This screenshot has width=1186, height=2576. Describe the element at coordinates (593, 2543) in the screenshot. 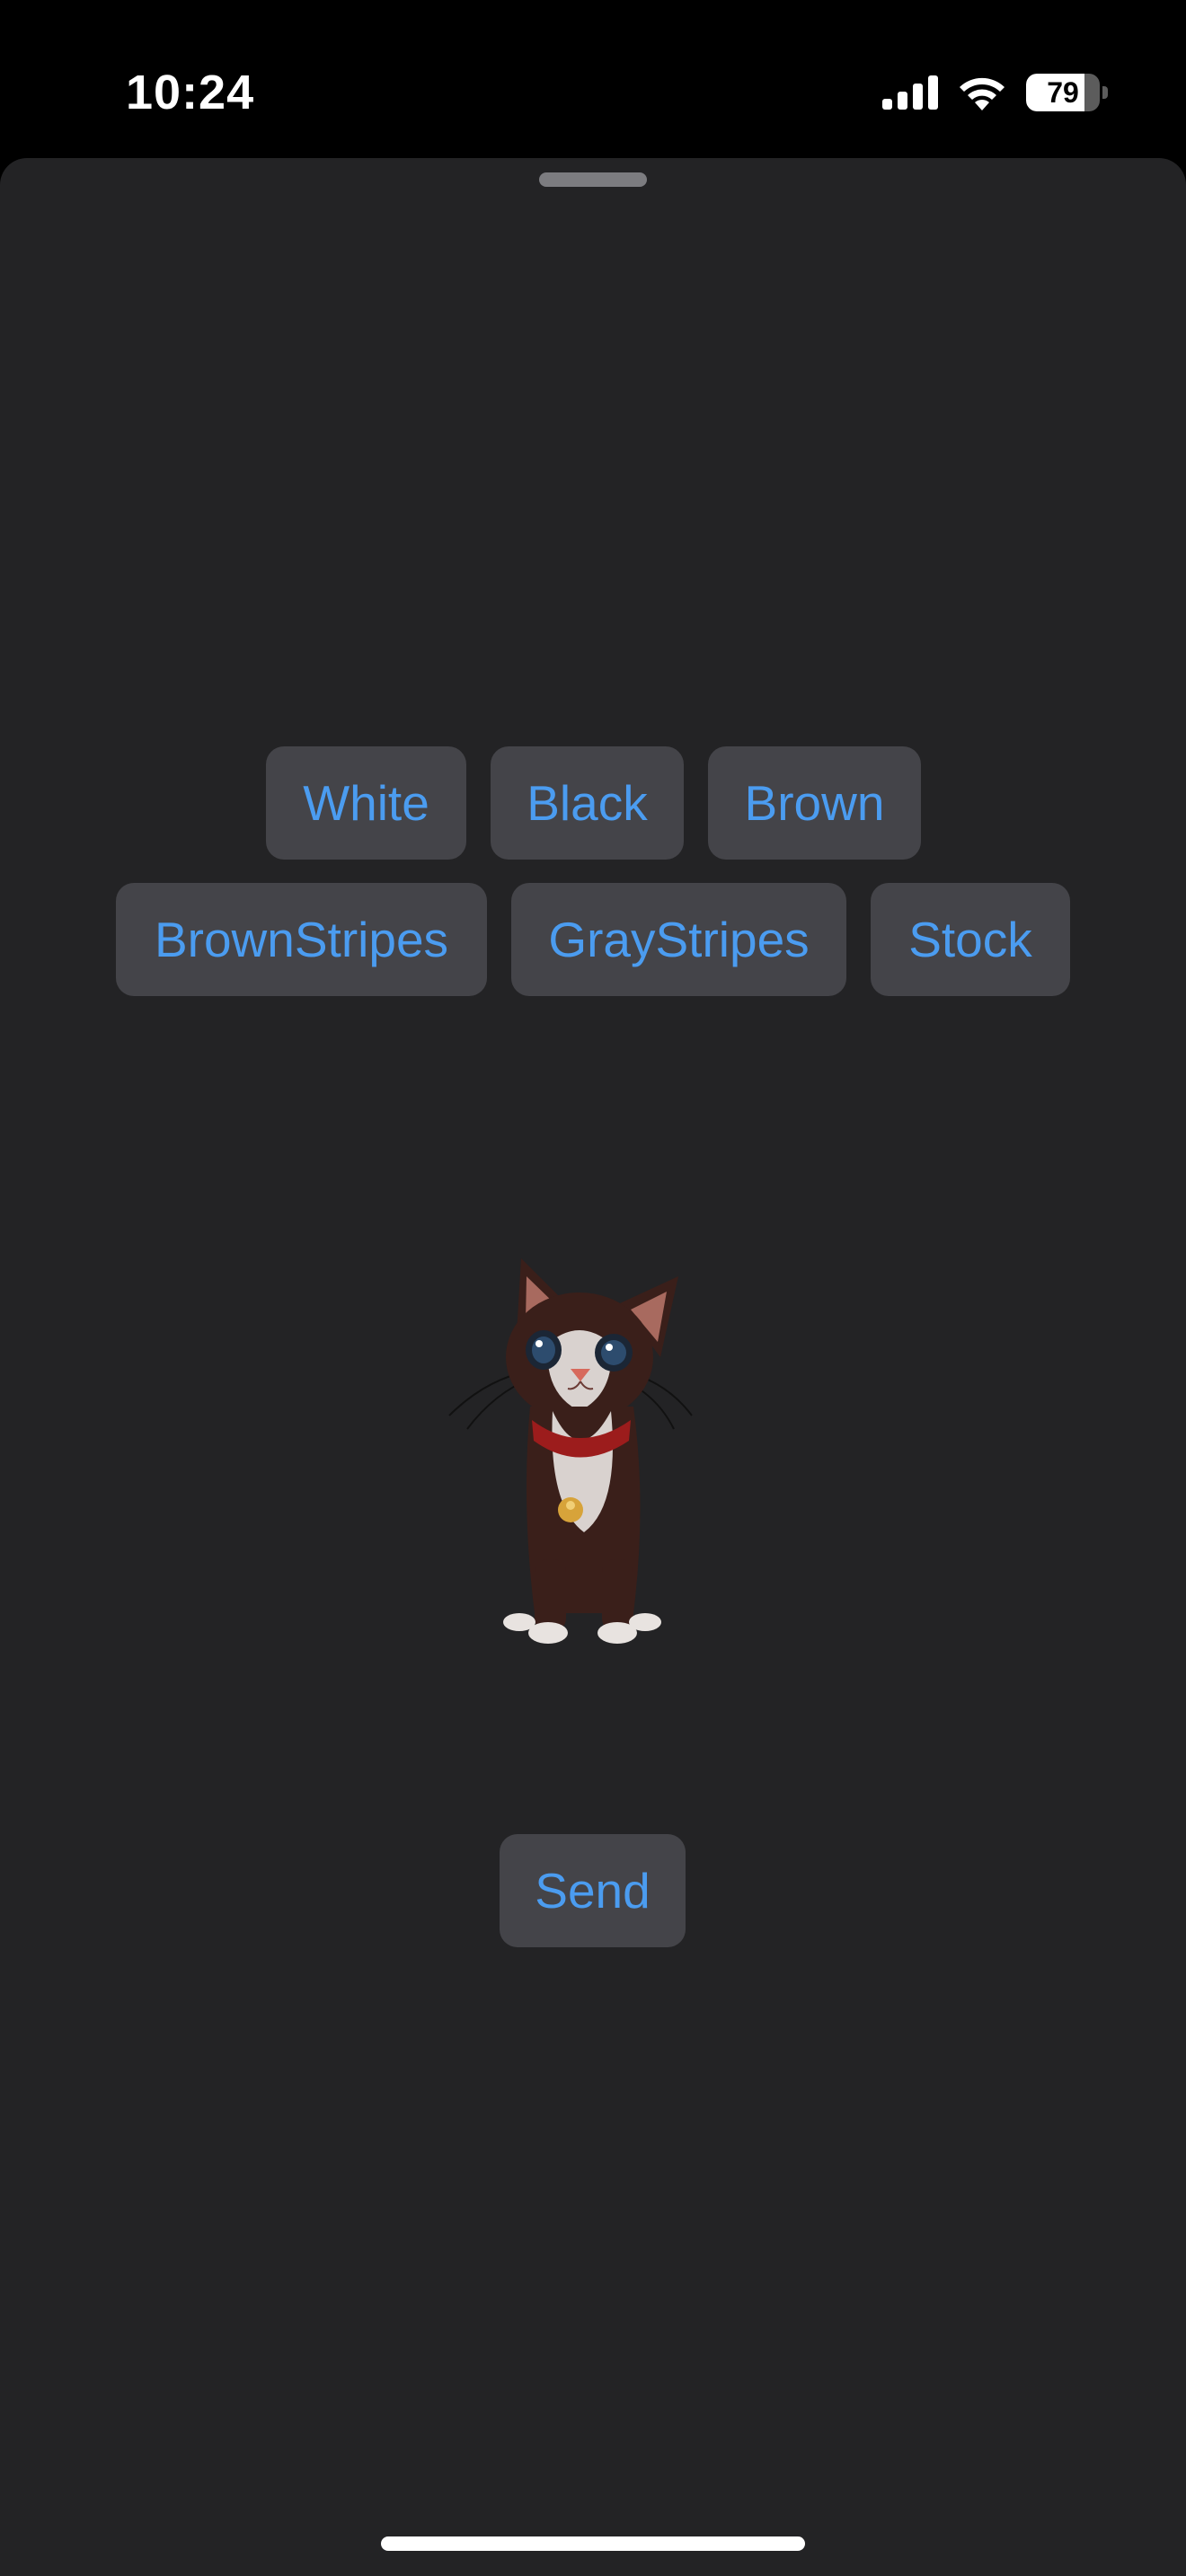

I see `home-indicator` at that location.